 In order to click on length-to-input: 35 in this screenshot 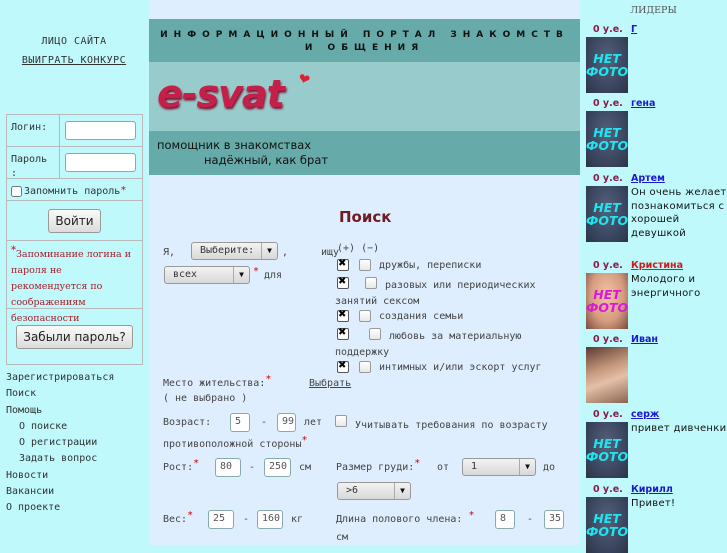, I will do `click(554, 519)`.